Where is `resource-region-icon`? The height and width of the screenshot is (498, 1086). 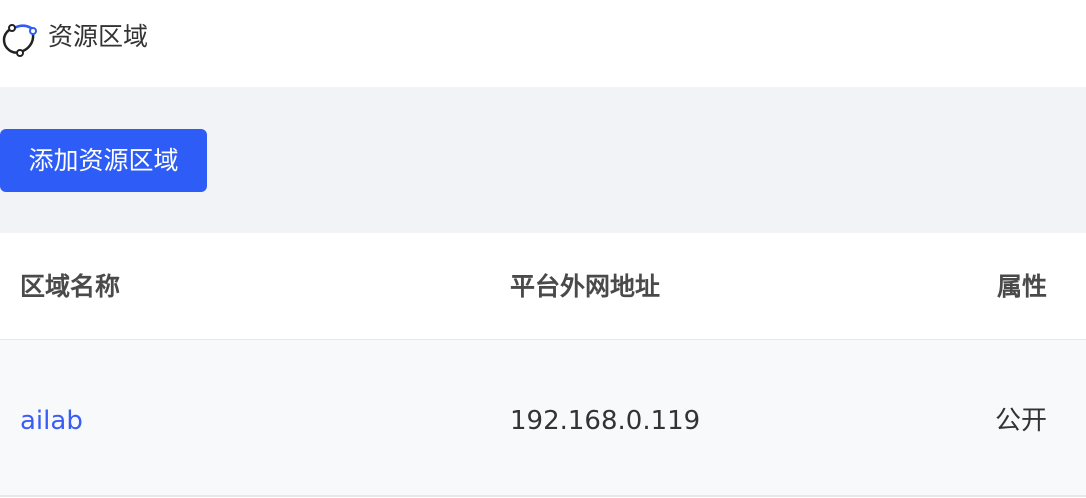
resource-region-icon is located at coordinates (19, 40).